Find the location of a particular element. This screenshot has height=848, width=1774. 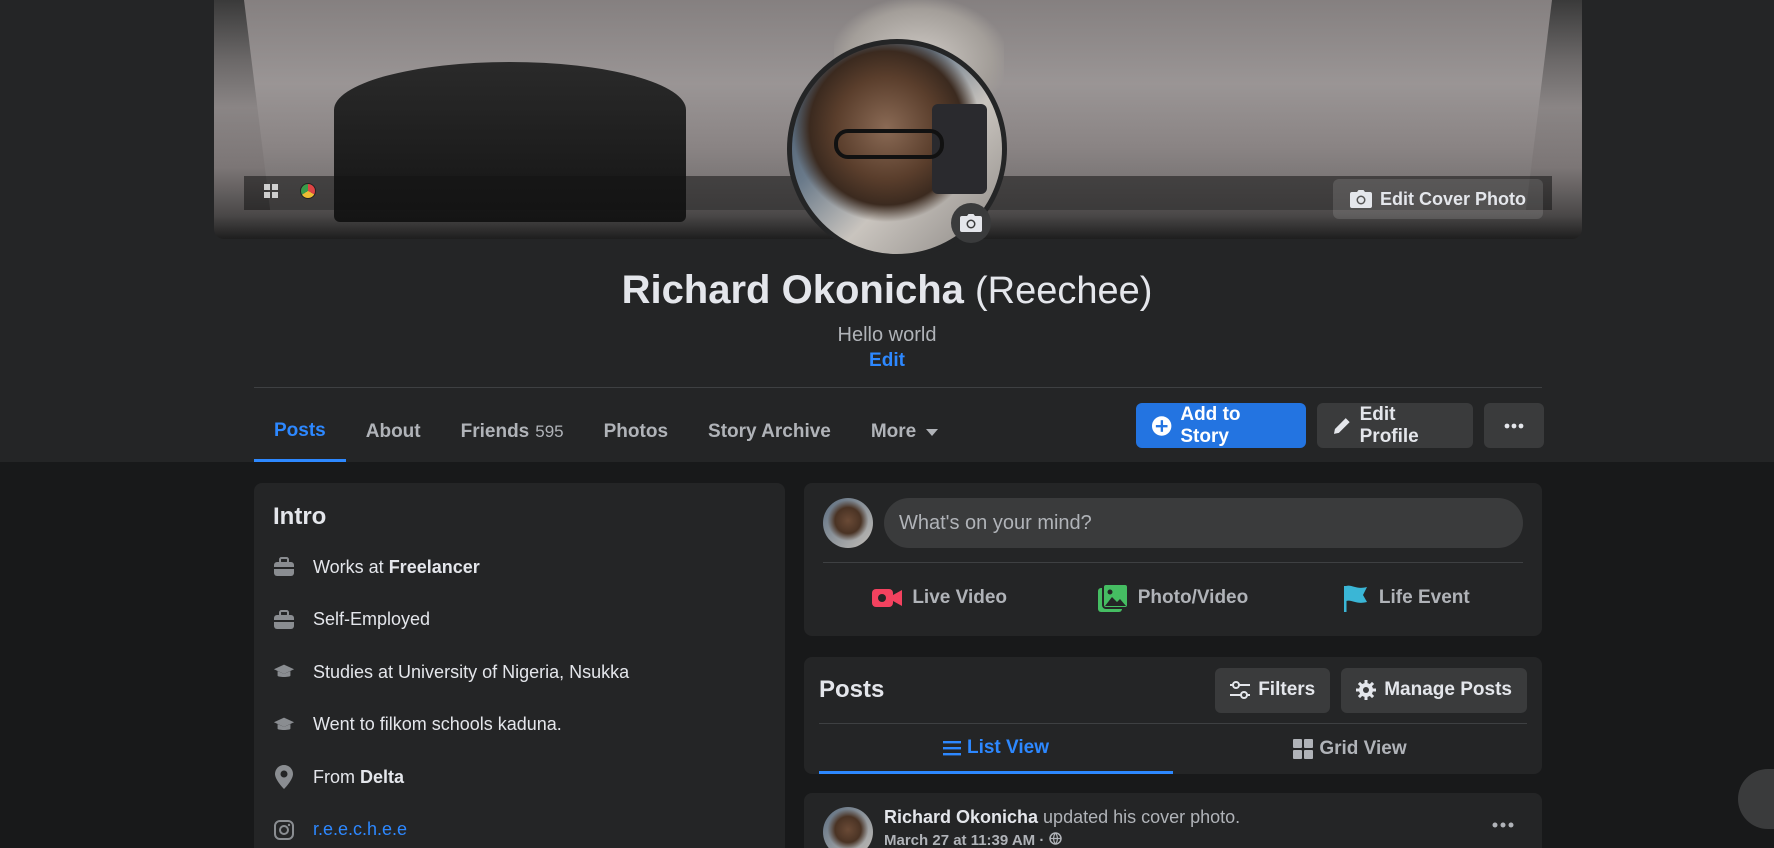

avatar-glasses is located at coordinates (889, 144).